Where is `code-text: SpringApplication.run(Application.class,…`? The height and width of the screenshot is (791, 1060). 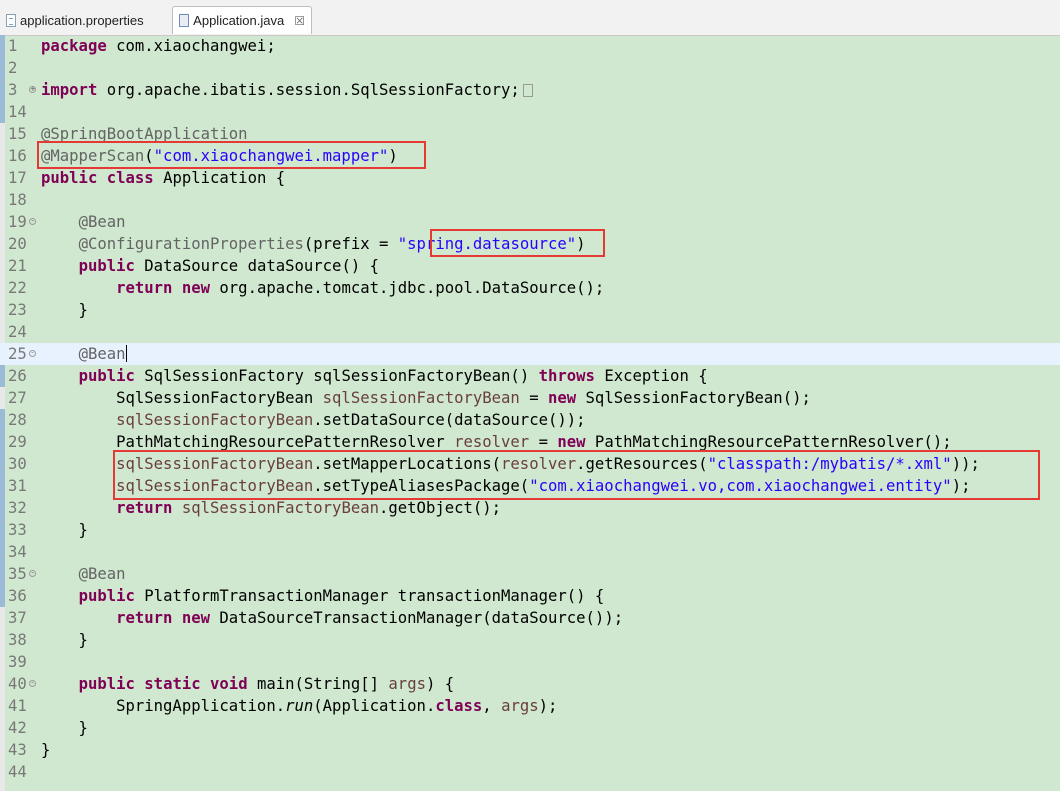 code-text: SpringApplication.run(Application.class,… is located at coordinates (299, 706).